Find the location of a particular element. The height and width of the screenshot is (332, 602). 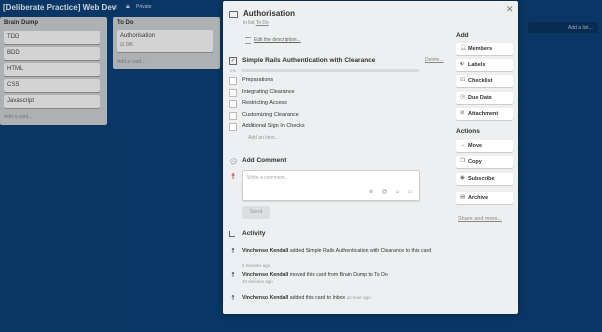

list-card-label: TDD is located at coordinates (13, 37).